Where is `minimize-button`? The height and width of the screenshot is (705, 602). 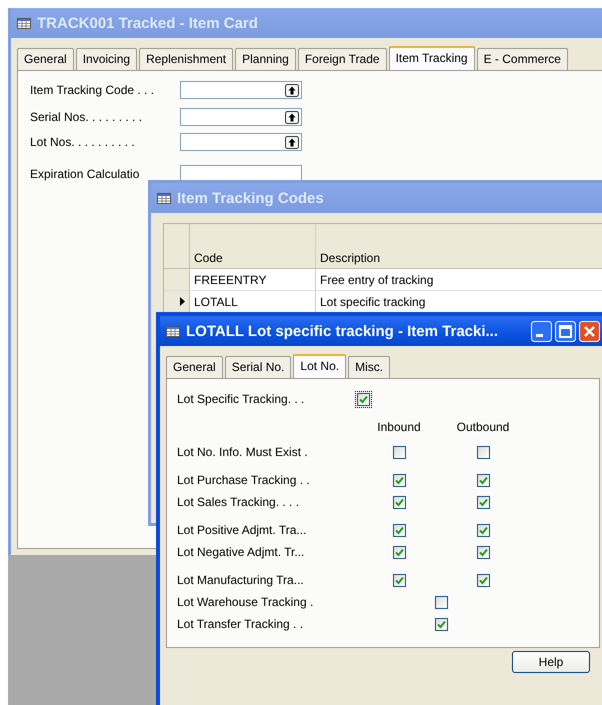 minimize-button is located at coordinates (541, 331).